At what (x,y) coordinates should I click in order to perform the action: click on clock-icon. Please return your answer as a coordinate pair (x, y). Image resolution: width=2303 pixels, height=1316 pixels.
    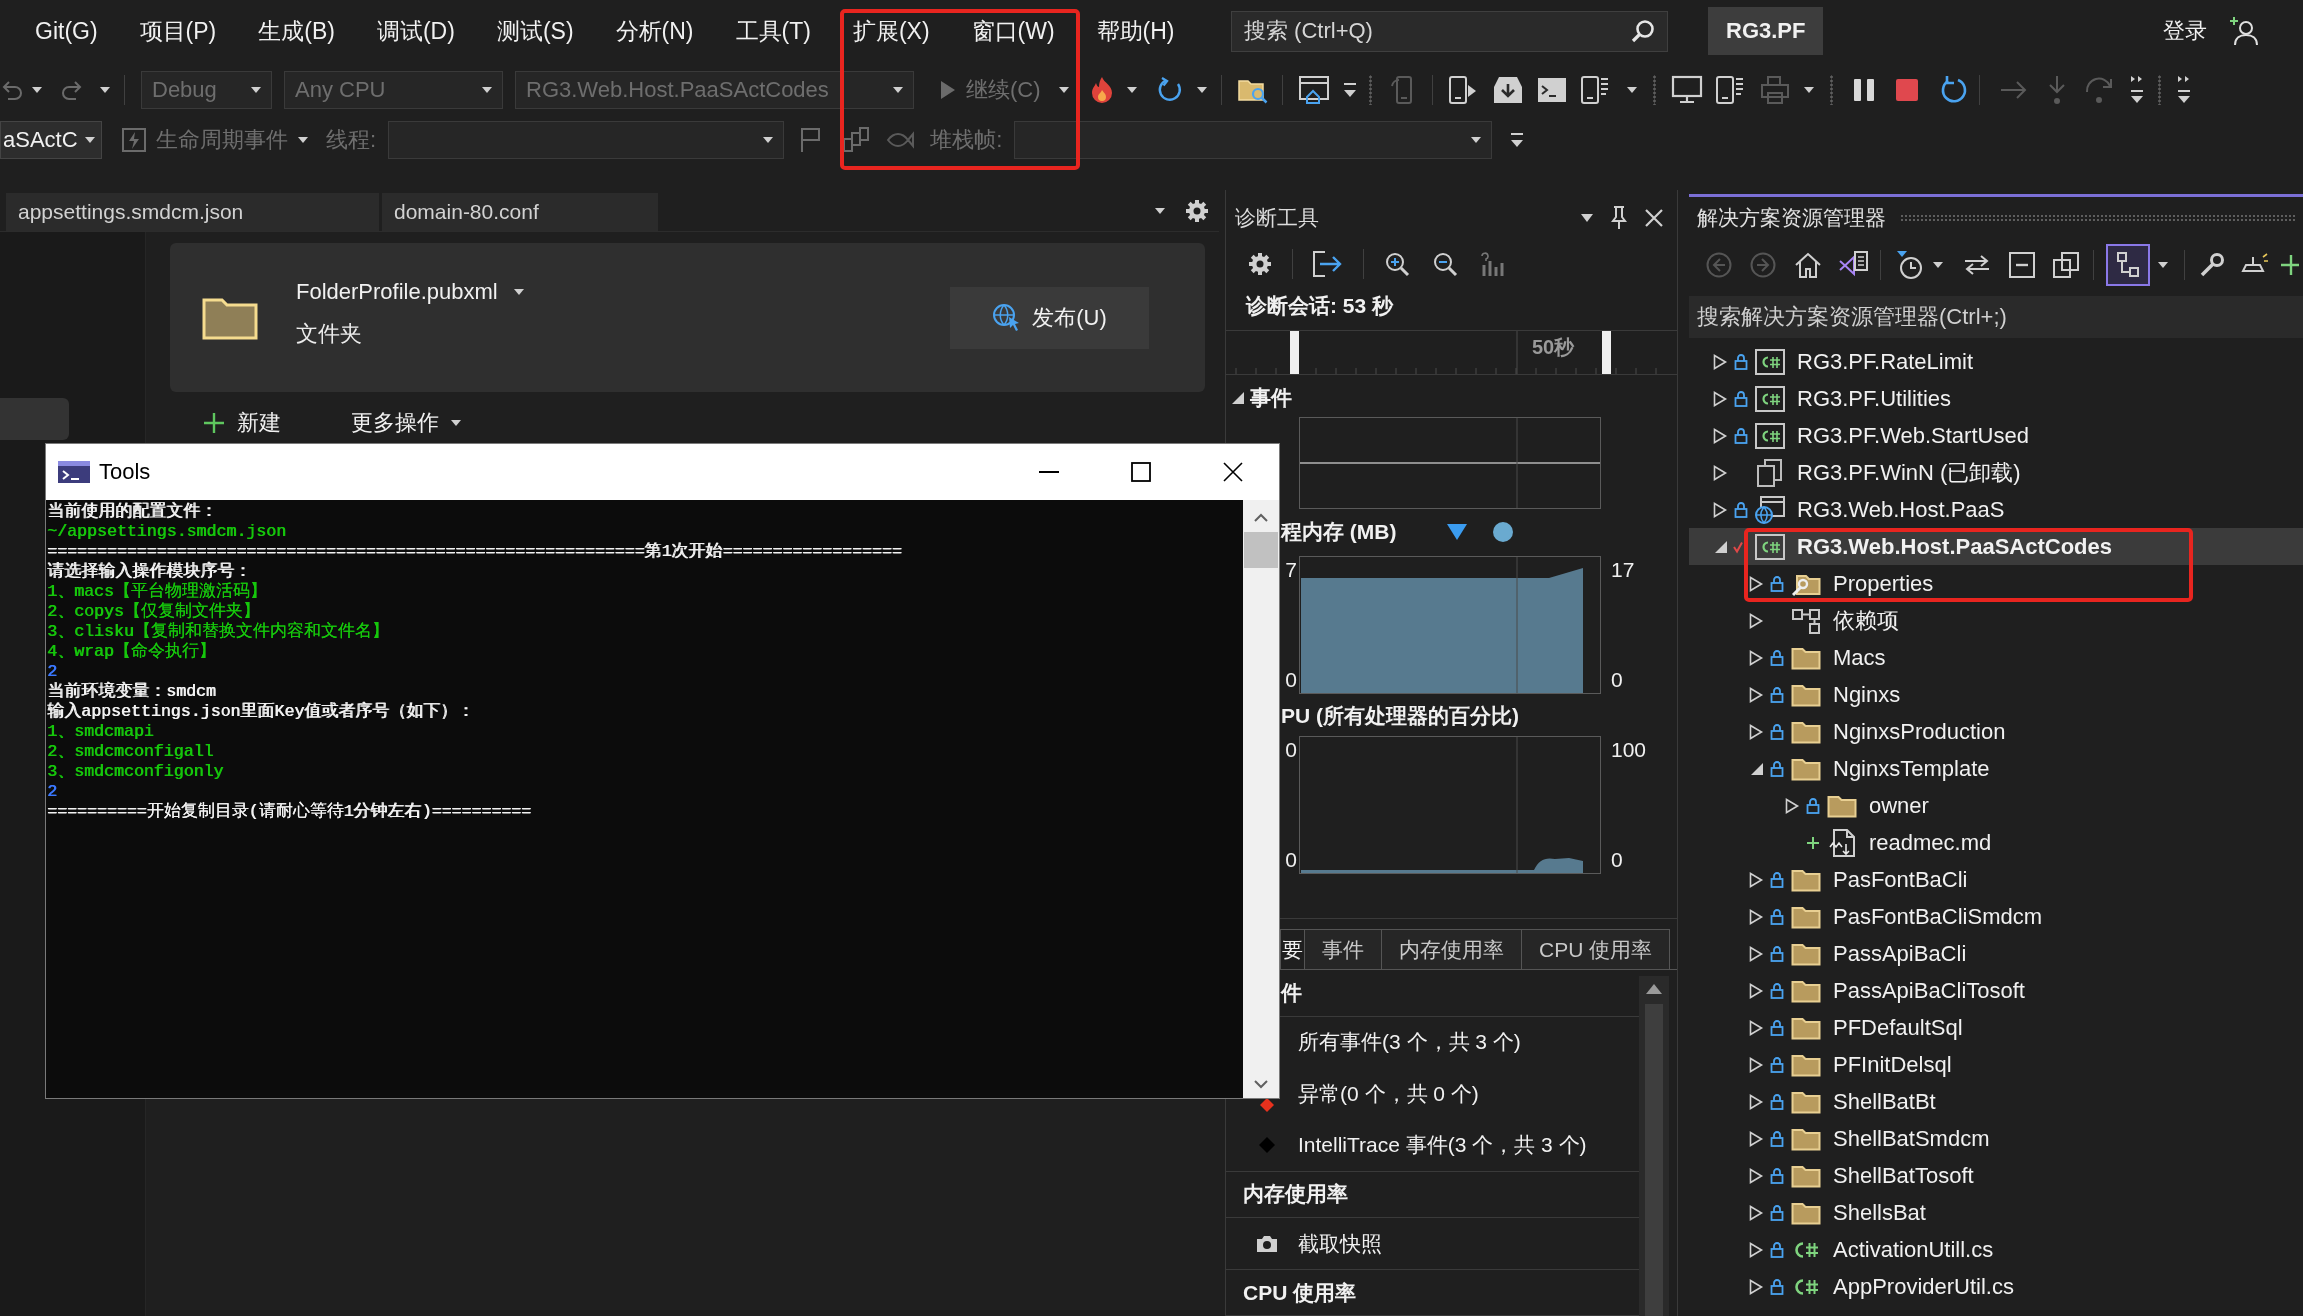
    Looking at the image, I should click on (1909, 265).